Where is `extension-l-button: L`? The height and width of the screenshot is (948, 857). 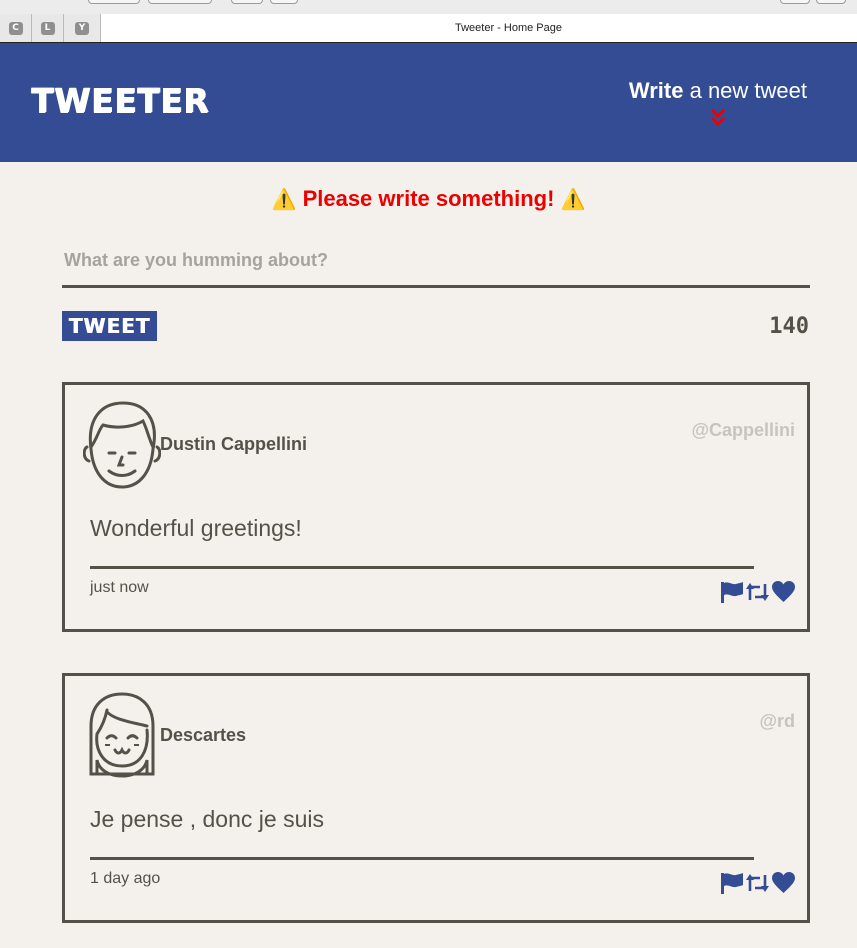
extension-l-button: L is located at coordinates (48, 28).